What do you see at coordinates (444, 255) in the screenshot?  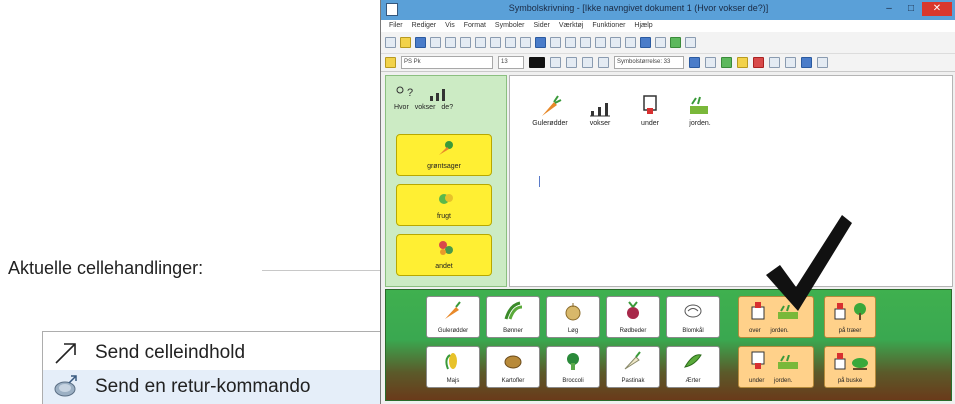 I see `topic-button-other: andet` at bounding box center [444, 255].